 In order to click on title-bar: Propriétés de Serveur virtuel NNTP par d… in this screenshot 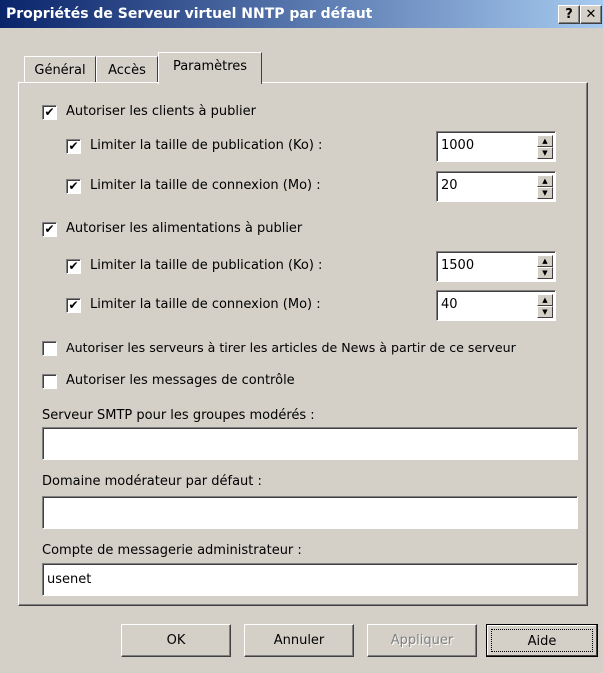, I will do `click(301, 14)`.